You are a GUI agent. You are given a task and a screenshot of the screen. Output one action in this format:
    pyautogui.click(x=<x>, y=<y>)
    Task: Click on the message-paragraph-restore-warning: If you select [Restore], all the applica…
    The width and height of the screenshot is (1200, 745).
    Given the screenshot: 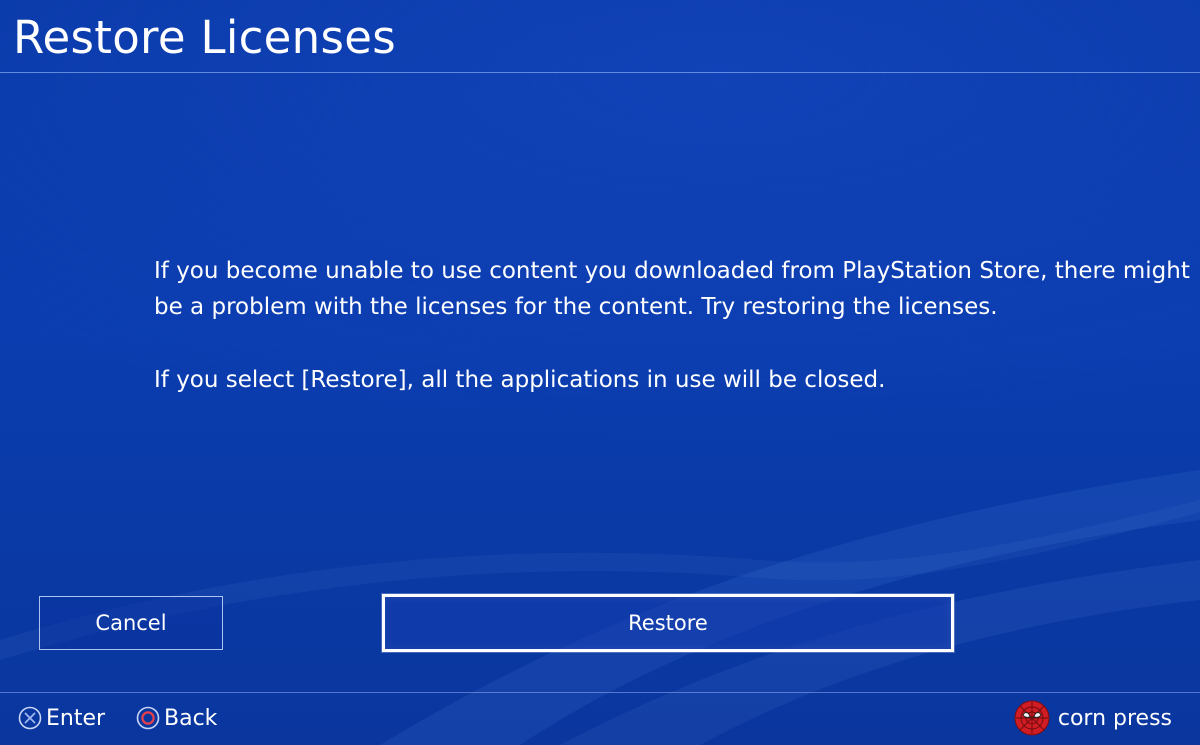 What is the action you would take?
    pyautogui.click(x=520, y=380)
    